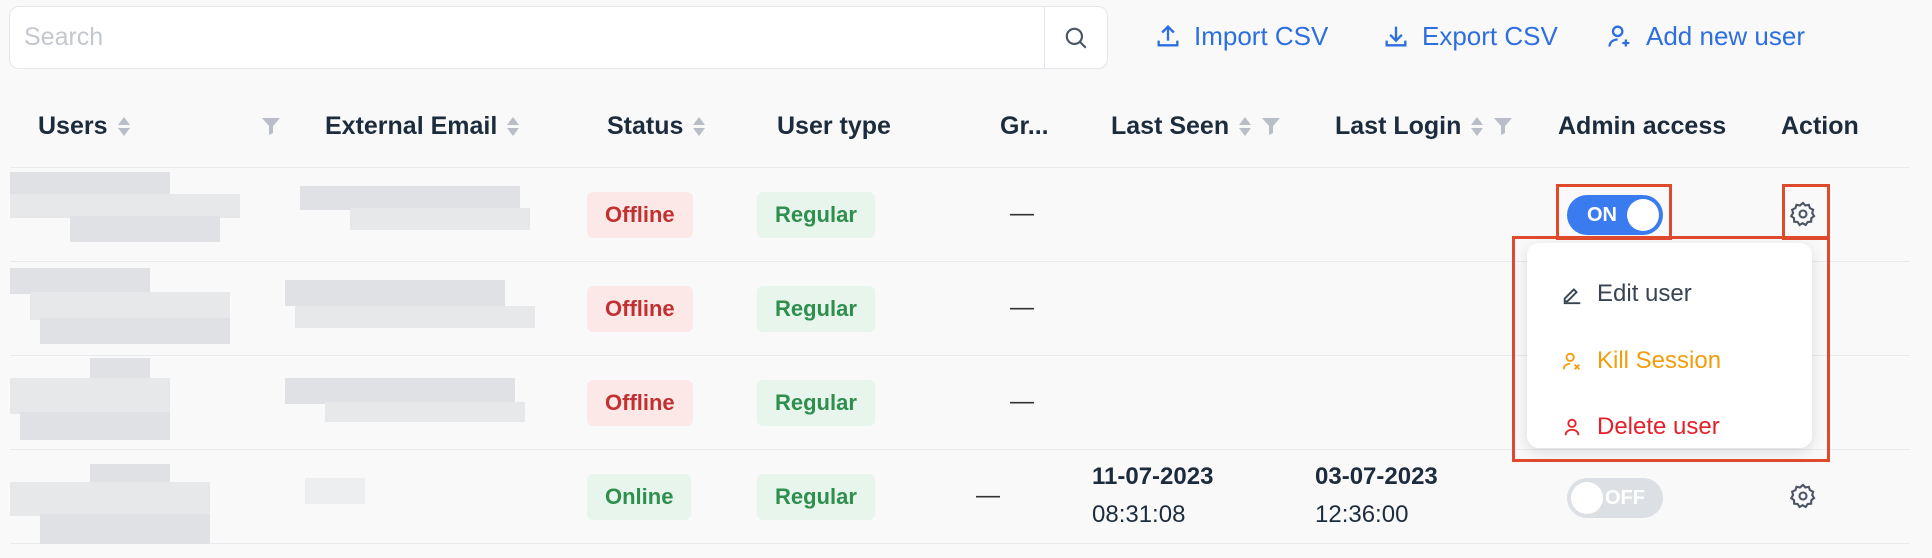 Image resolution: width=1932 pixels, height=558 pixels. I want to click on toggle-knob, so click(1587, 498).